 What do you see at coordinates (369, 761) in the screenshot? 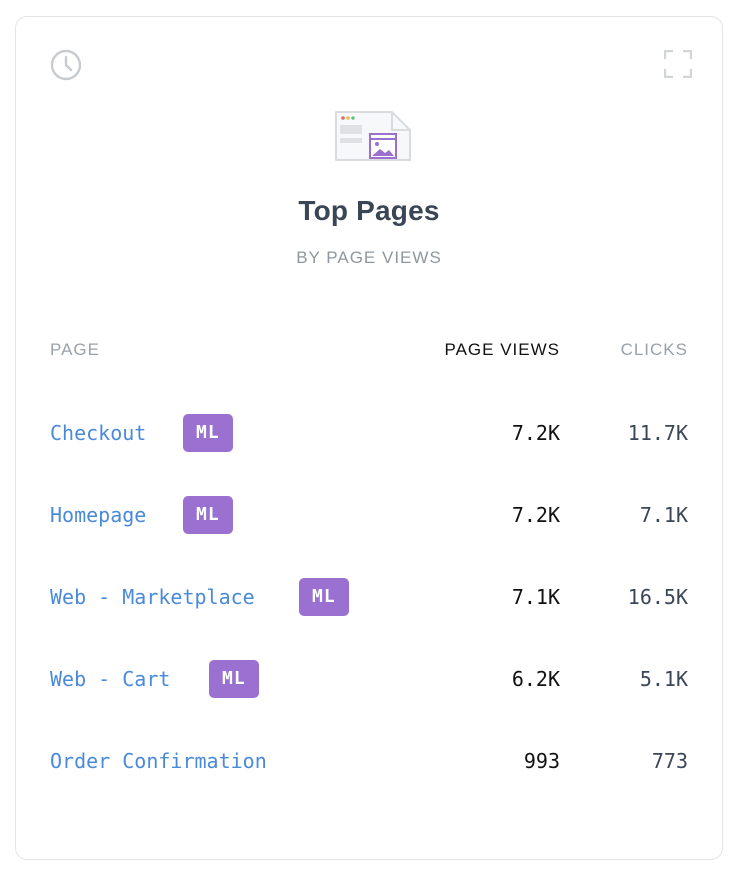
I see `table-row: Order Confirmation 993 773` at bounding box center [369, 761].